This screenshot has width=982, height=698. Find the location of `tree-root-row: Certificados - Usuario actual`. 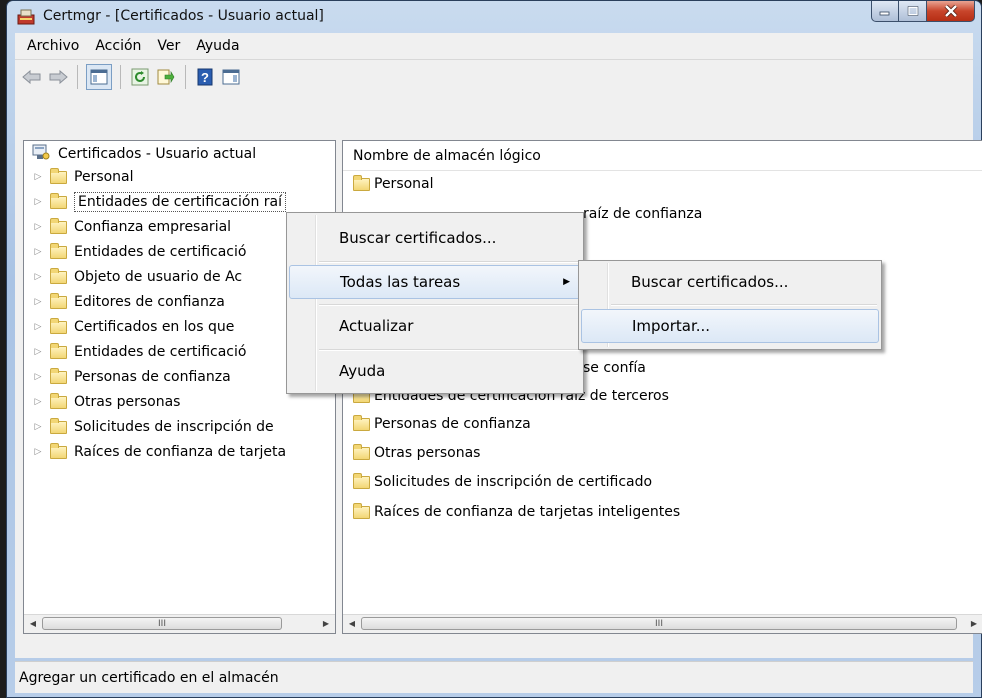

tree-root-row: Certificados - Usuario actual is located at coordinates (144, 154).